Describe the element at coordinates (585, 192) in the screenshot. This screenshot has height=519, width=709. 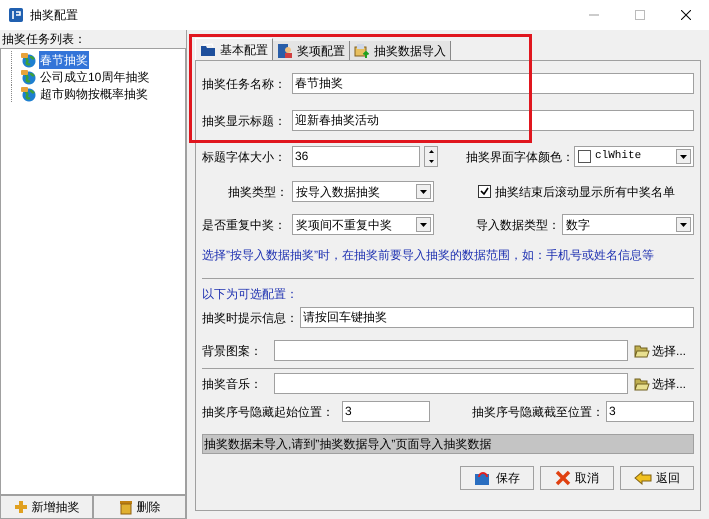
I see `field-label: 抽奖结束后滚动显示所有中奖名单` at that location.